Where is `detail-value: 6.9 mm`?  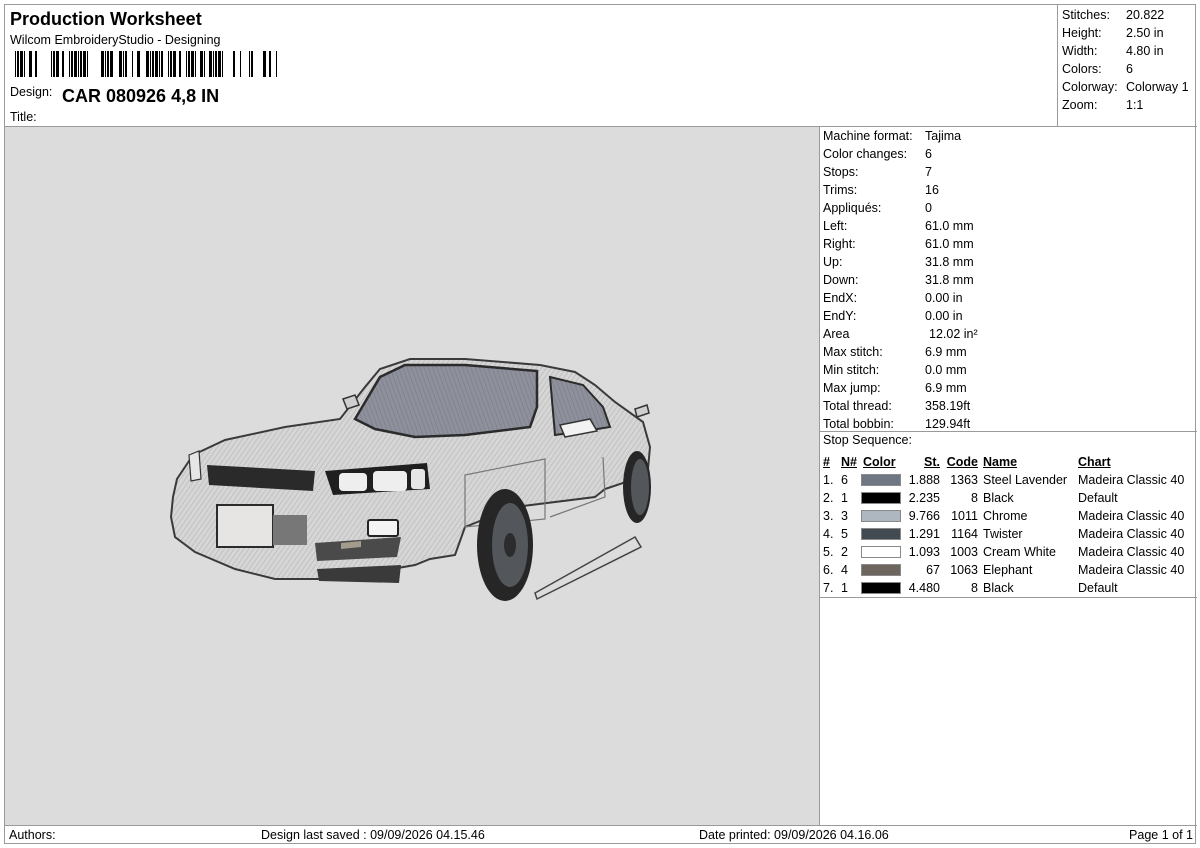
detail-value: 6.9 mm is located at coordinates (946, 388).